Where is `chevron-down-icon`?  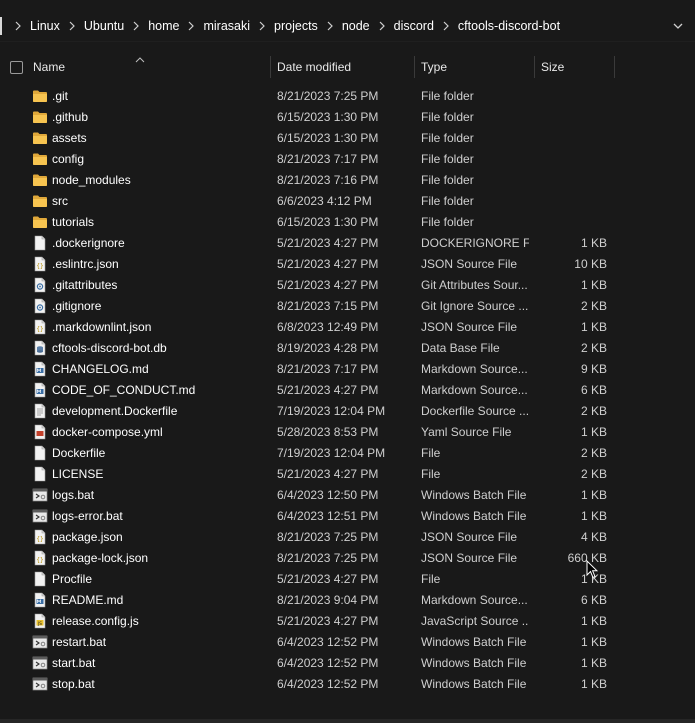
chevron-down-icon is located at coordinates (678, 26).